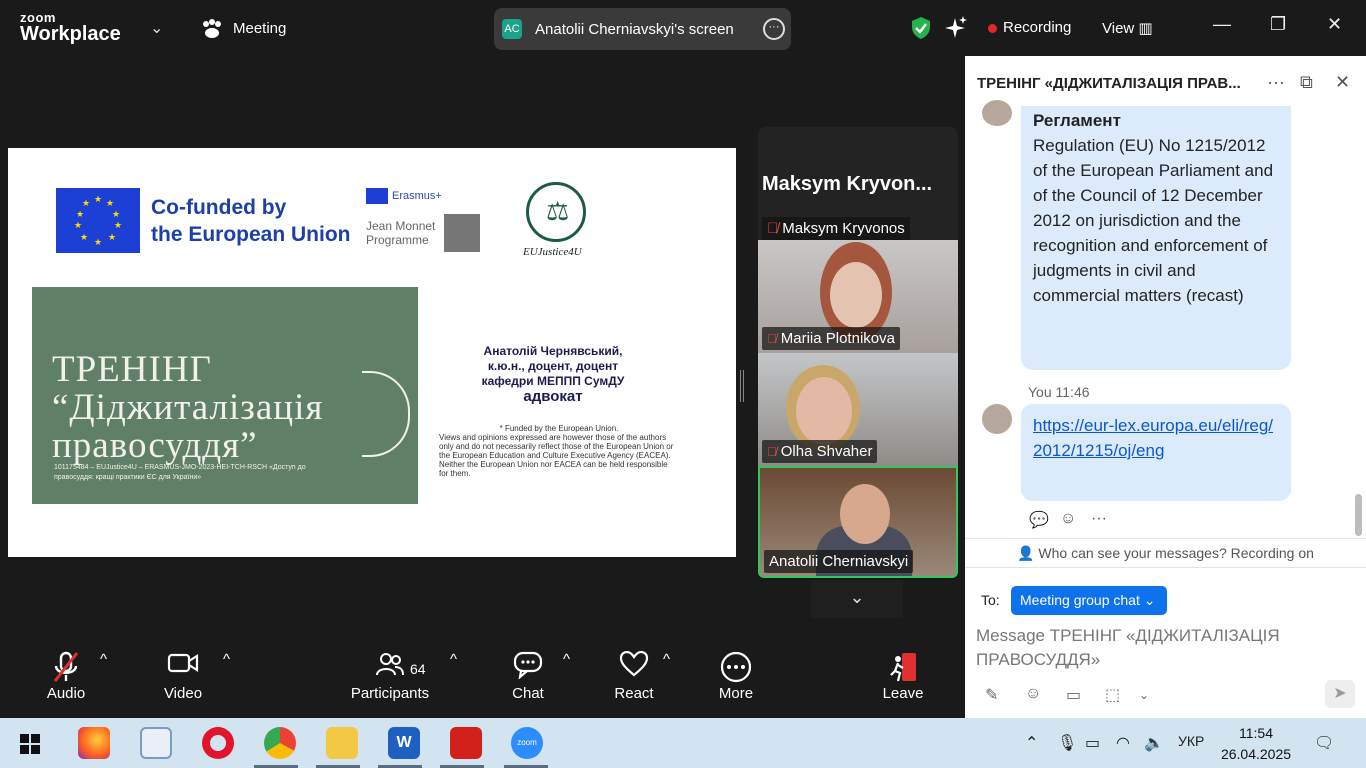 Image resolution: width=1366 pixels, height=768 pixels. Describe the element at coordinates (453, 659) in the screenshot. I see `participants-options-chevron-icon: ^` at that location.